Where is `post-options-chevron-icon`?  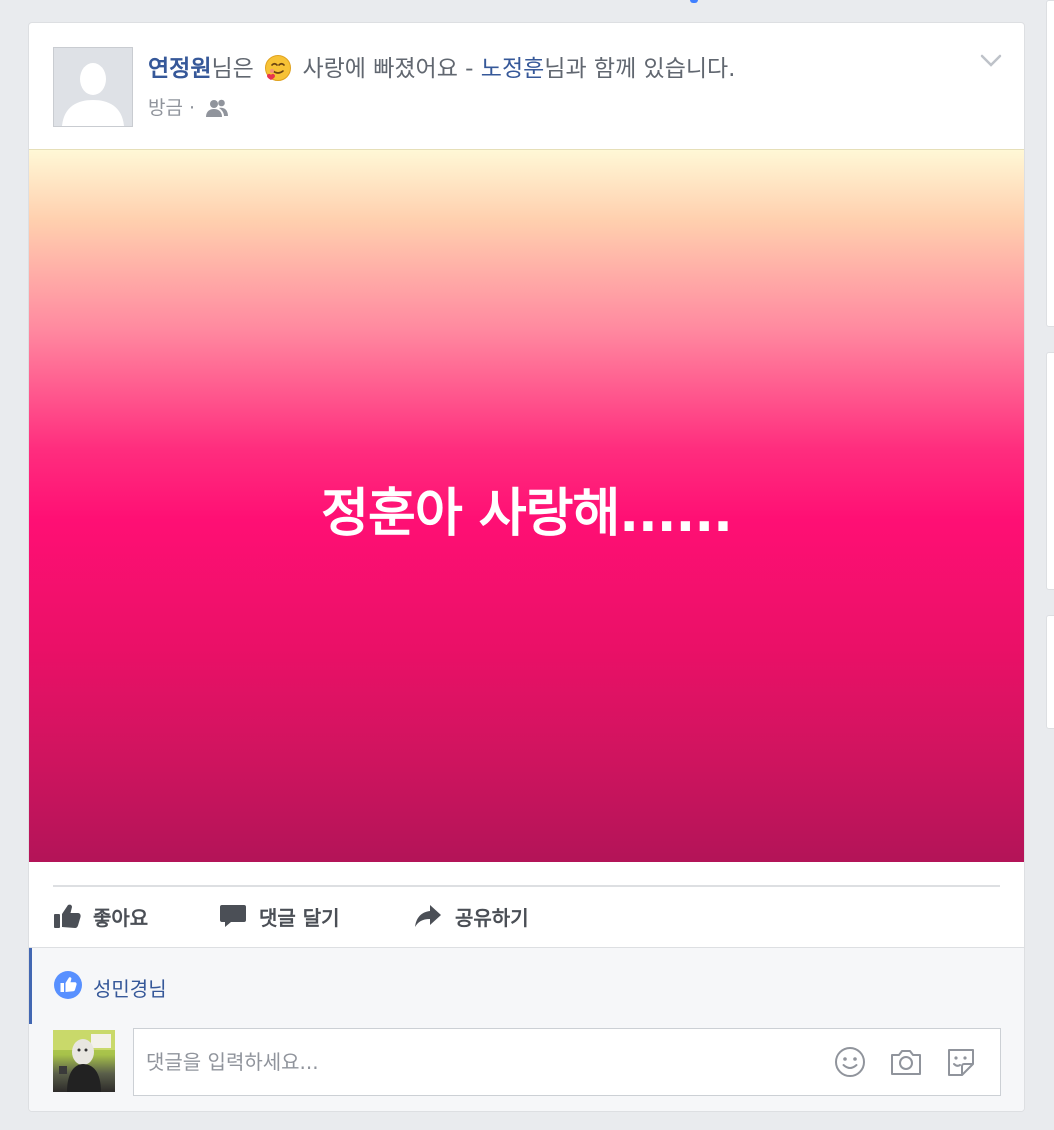 post-options-chevron-icon is located at coordinates (991, 62).